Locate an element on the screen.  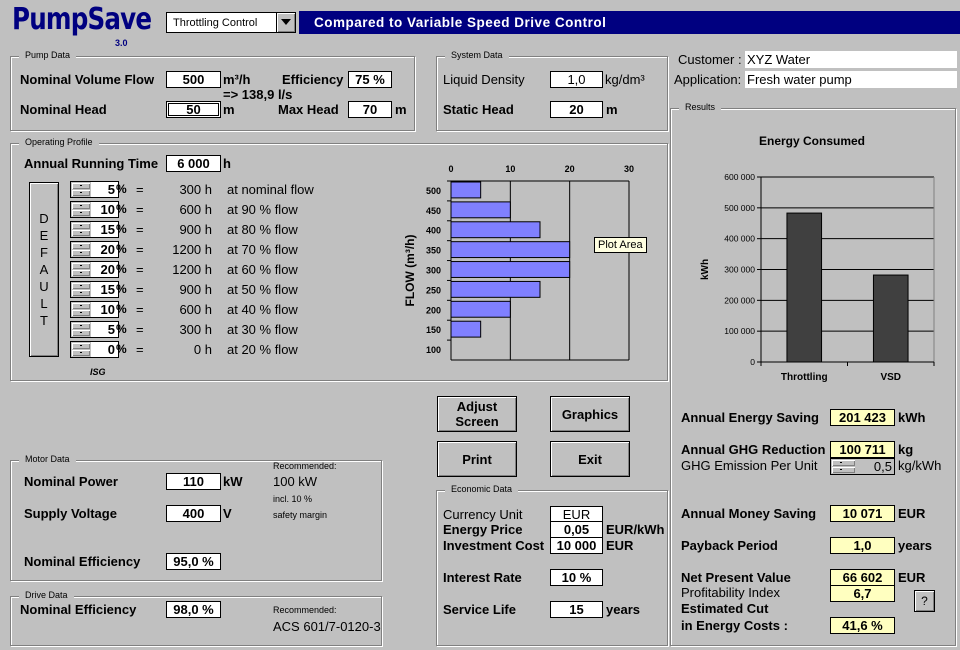
nominal-head-field: 50 is located at coordinates (193, 109).